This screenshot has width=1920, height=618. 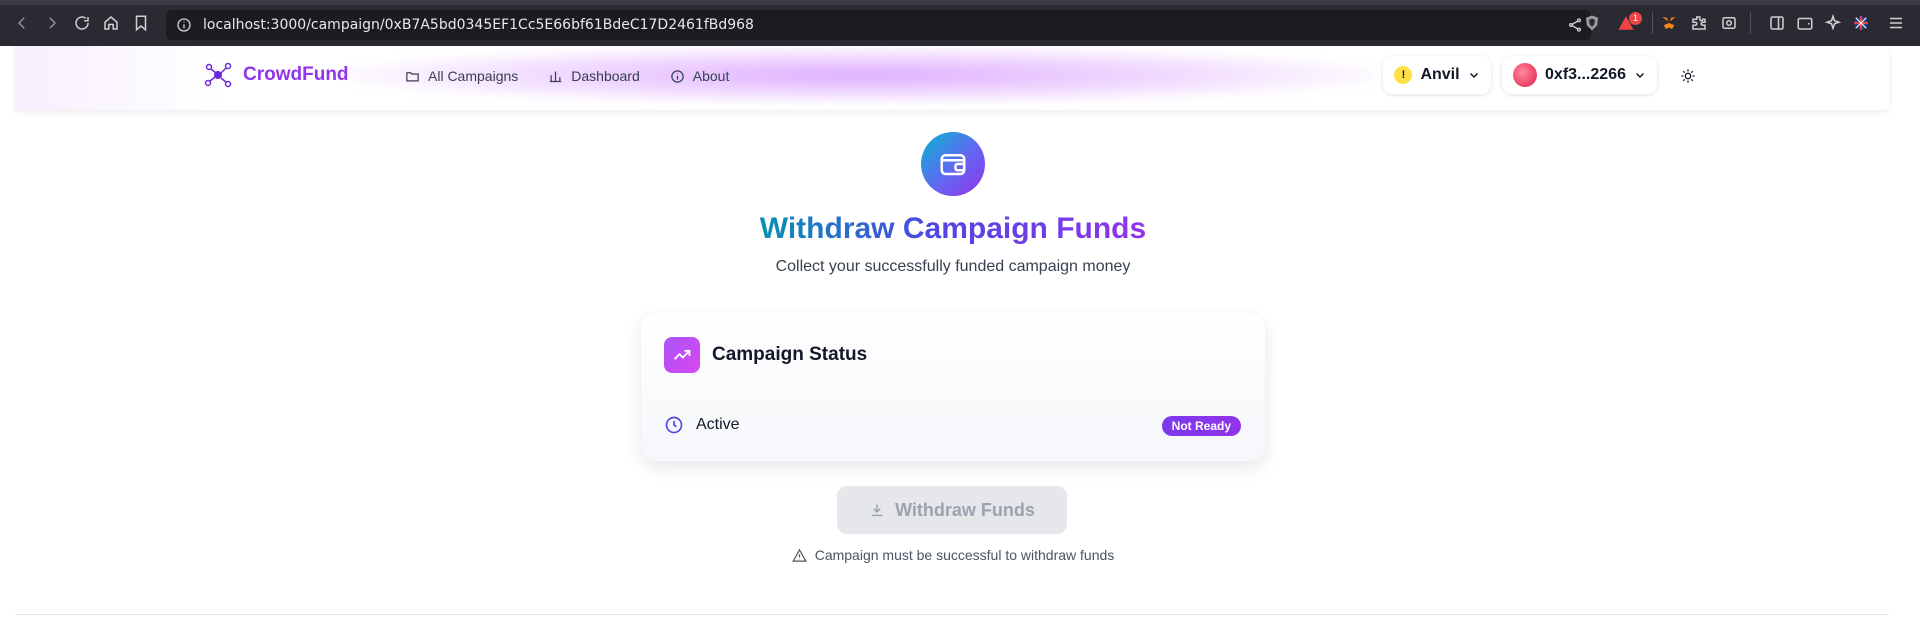 I want to click on folder-icon, so click(x=412, y=76).